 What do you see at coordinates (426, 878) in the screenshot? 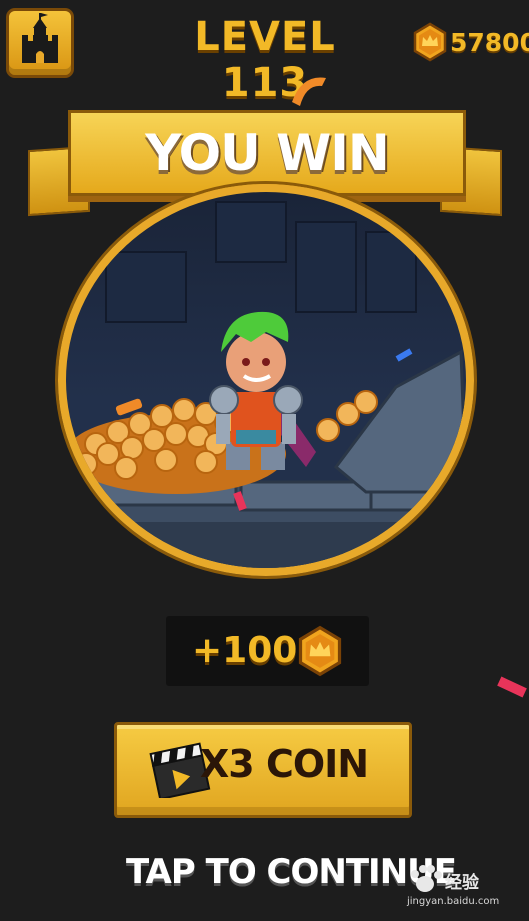
I see `paw-icon` at bounding box center [426, 878].